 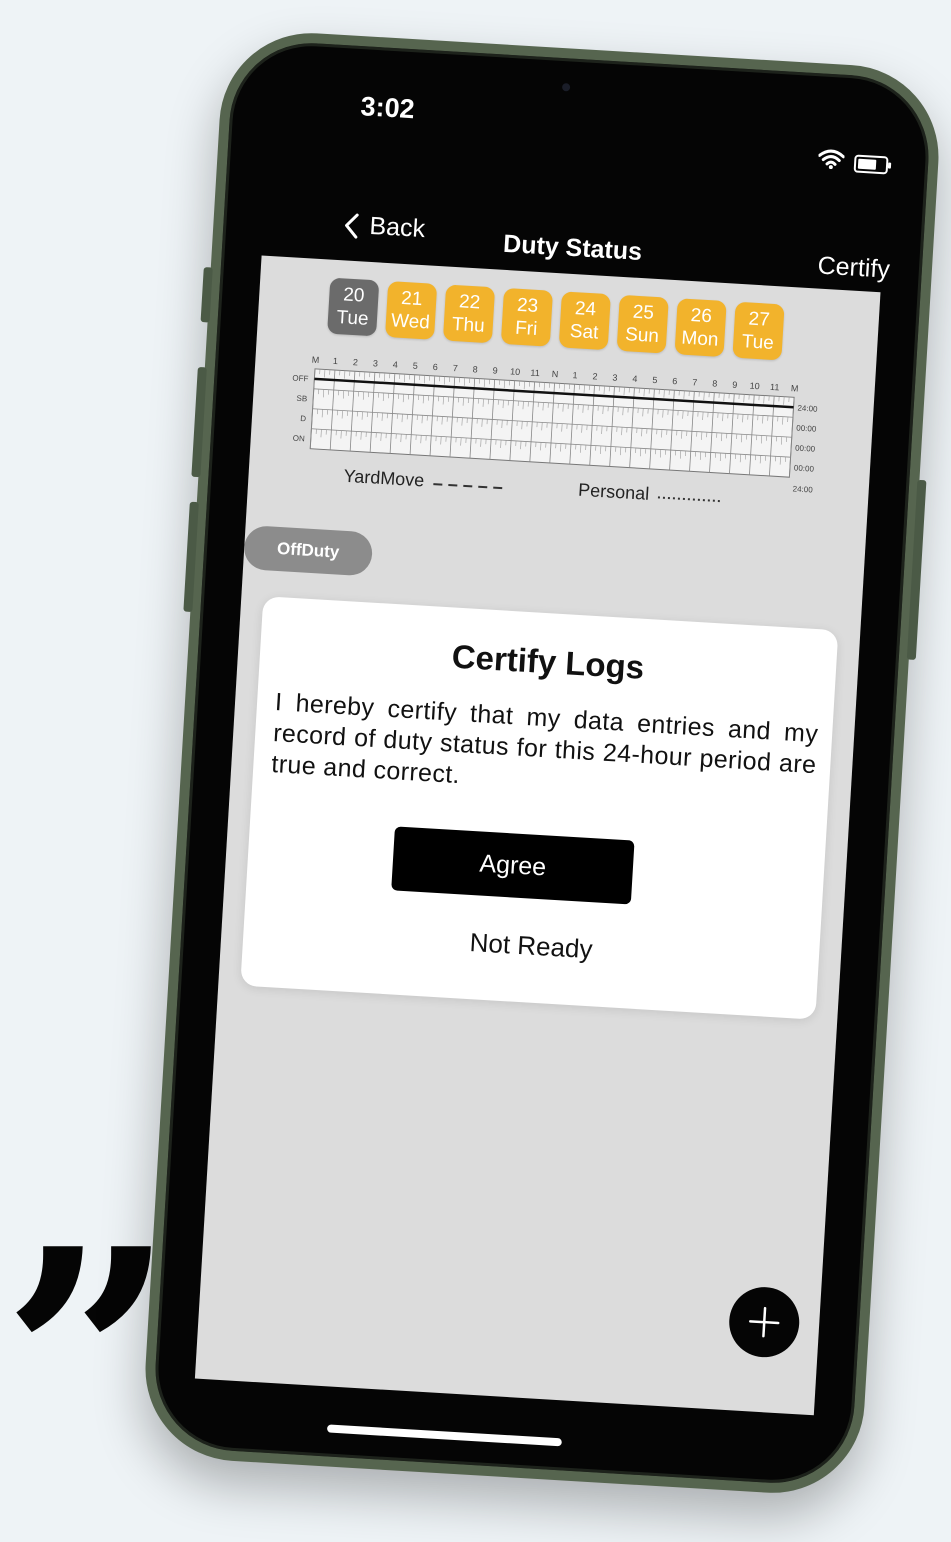 What do you see at coordinates (807, 409) in the screenshot?
I see `row-total: 24:00` at bounding box center [807, 409].